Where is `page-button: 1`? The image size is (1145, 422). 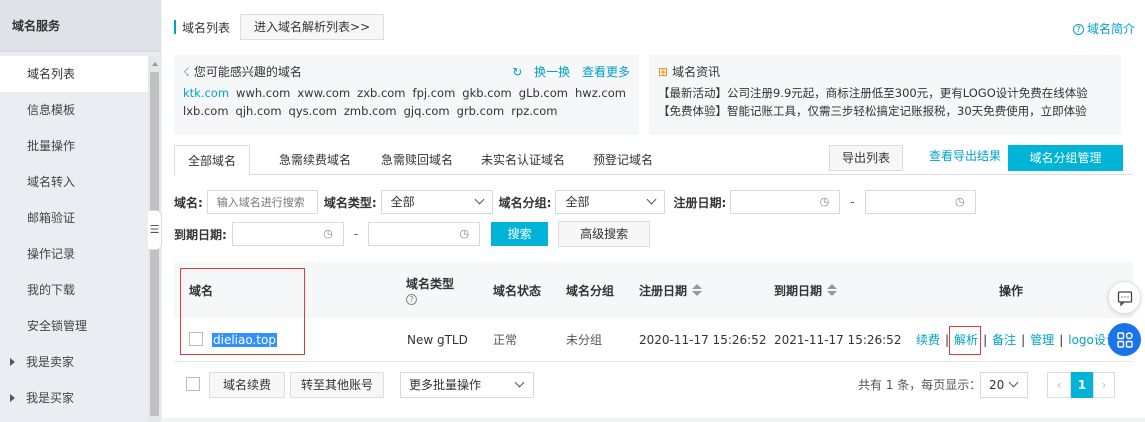
page-button: 1 is located at coordinates (1082, 385).